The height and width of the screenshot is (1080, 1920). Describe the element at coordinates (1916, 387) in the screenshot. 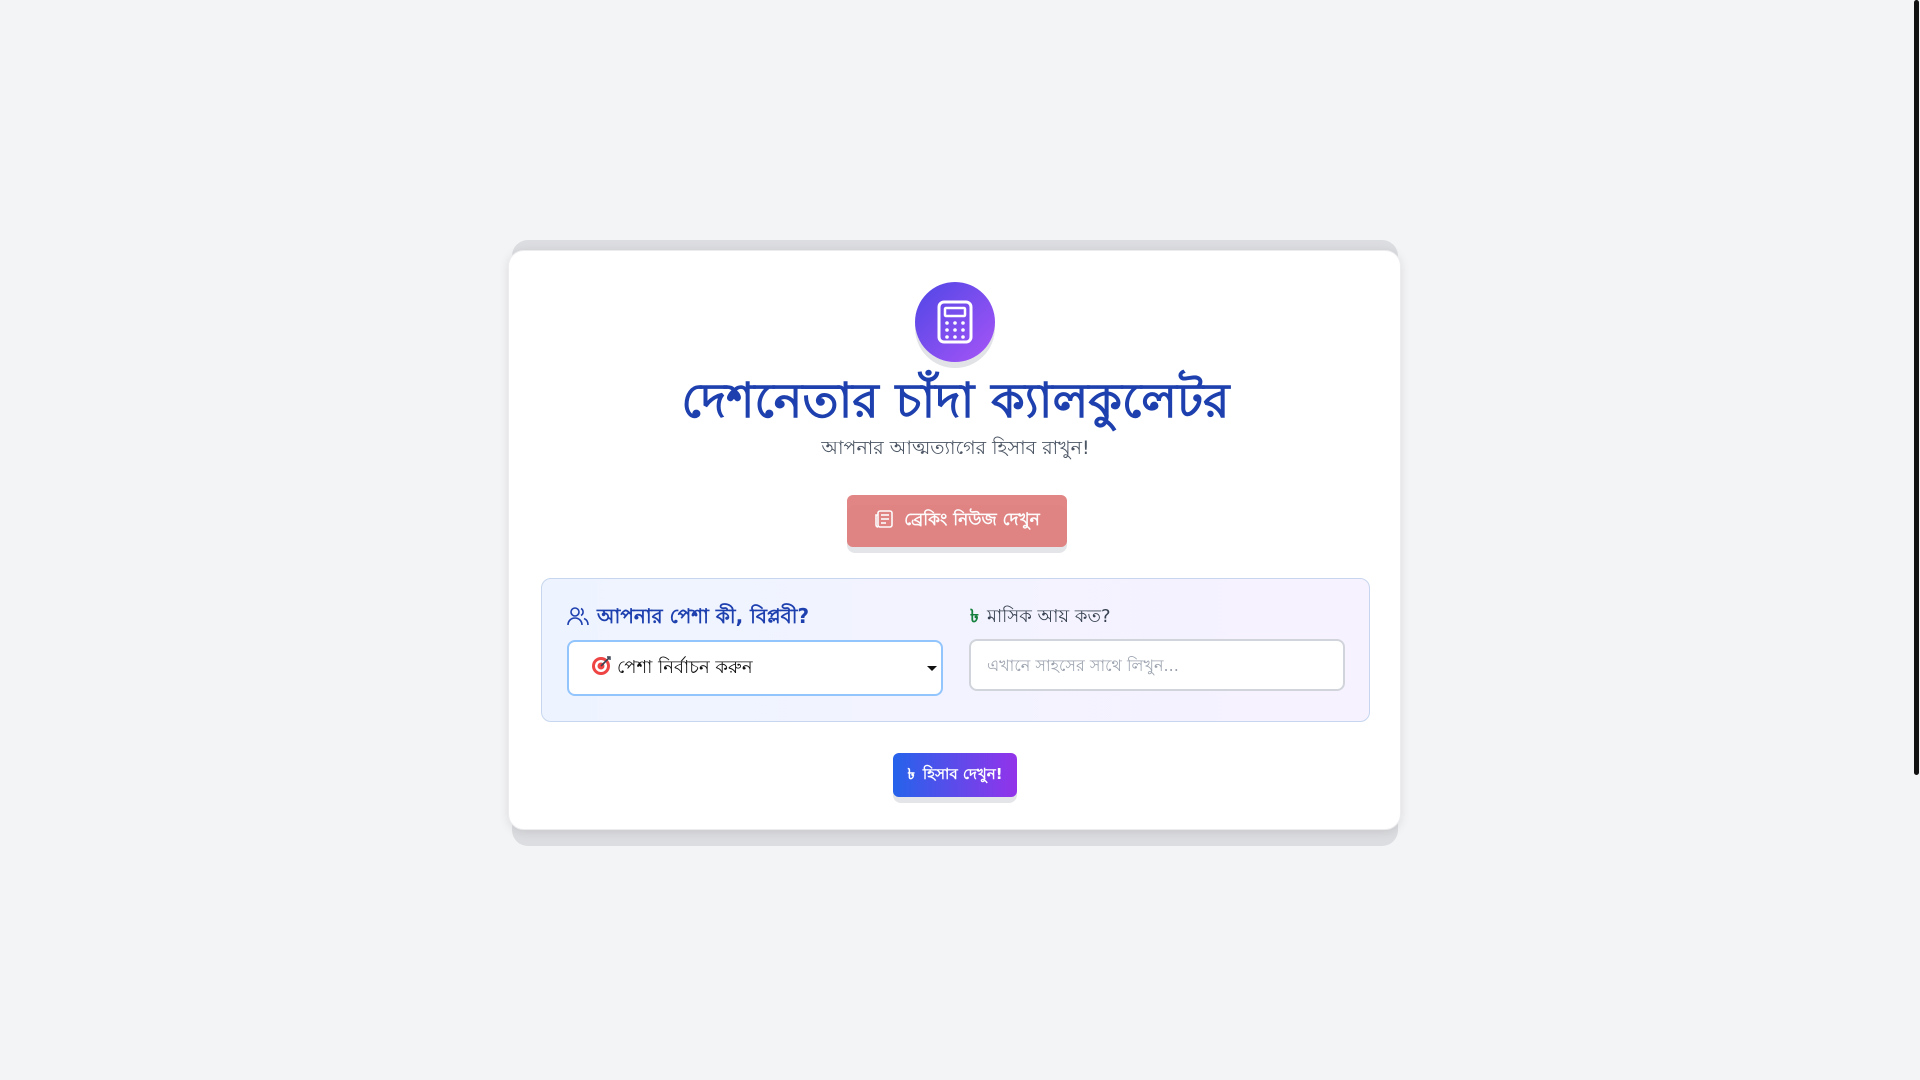

I see `scrollbar-thumb` at that location.